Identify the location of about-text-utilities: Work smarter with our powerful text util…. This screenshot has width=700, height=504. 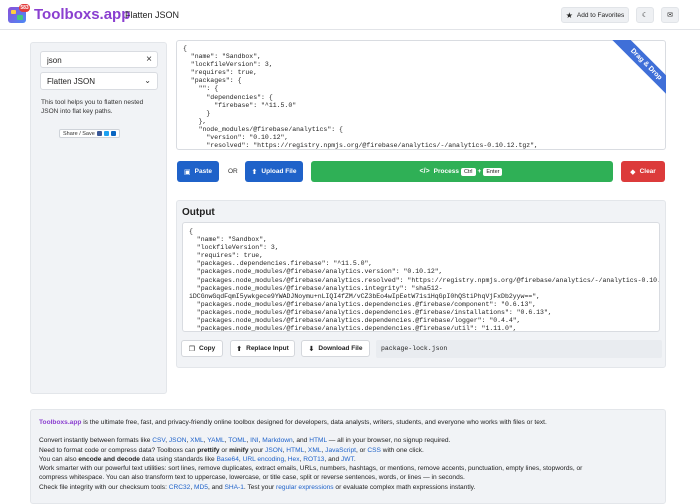
(311, 469).